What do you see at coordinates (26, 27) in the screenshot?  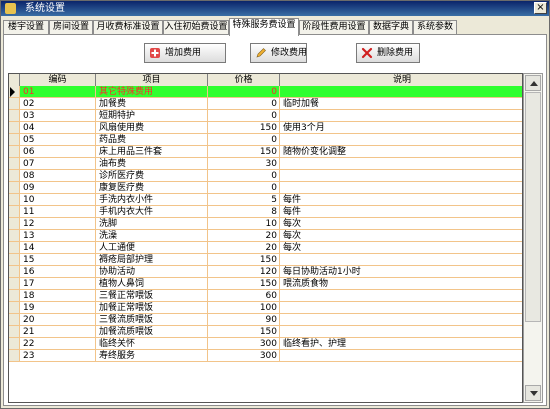 I see `tab-building: 楼宇设置` at bounding box center [26, 27].